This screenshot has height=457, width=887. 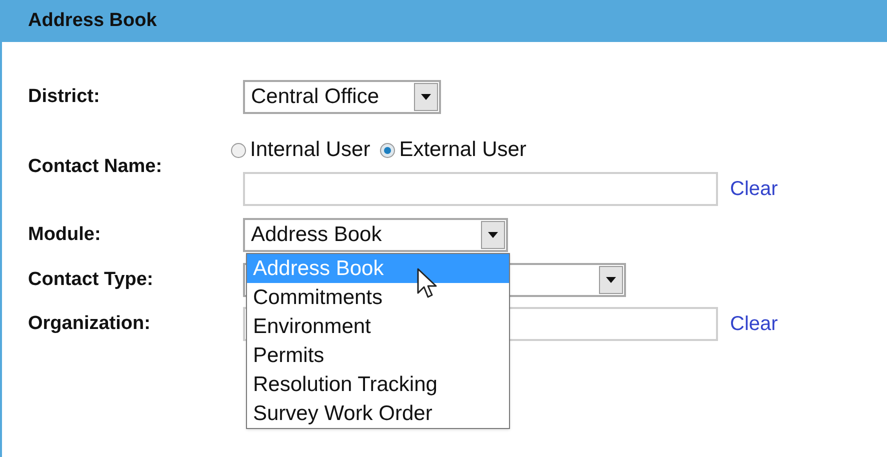 I want to click on text-input-field, so click(x=480, y=189).